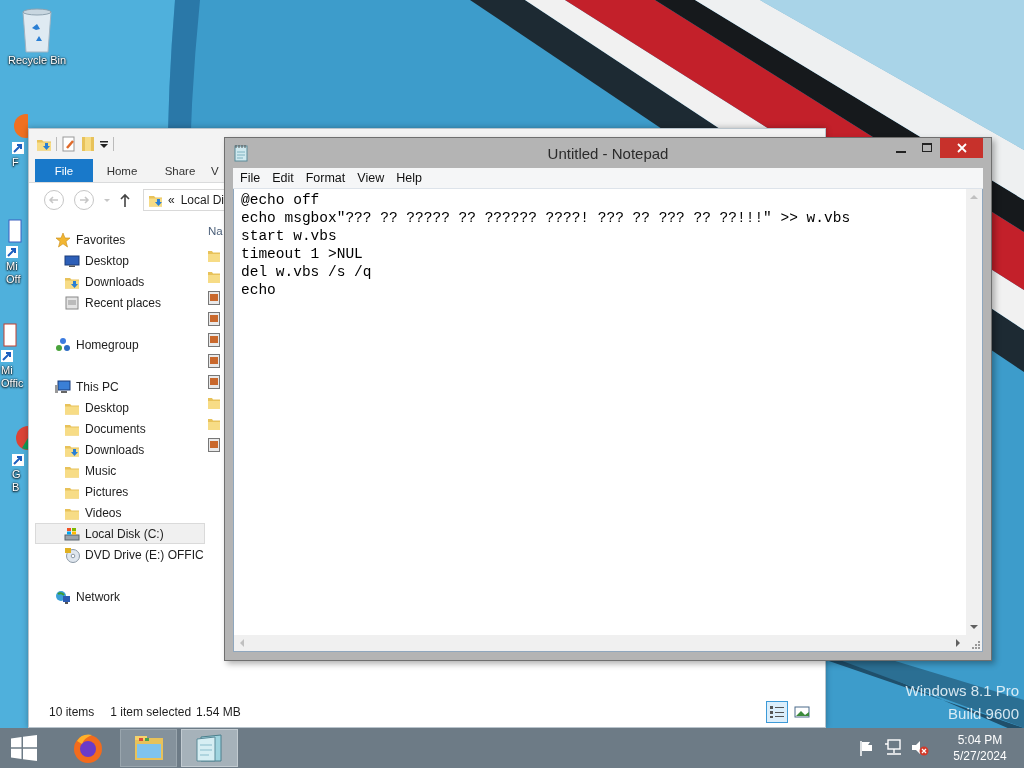 The width and height of the screenshot is (1024, 768). I want to click on nav-item: Recent places, so click(120, 302).